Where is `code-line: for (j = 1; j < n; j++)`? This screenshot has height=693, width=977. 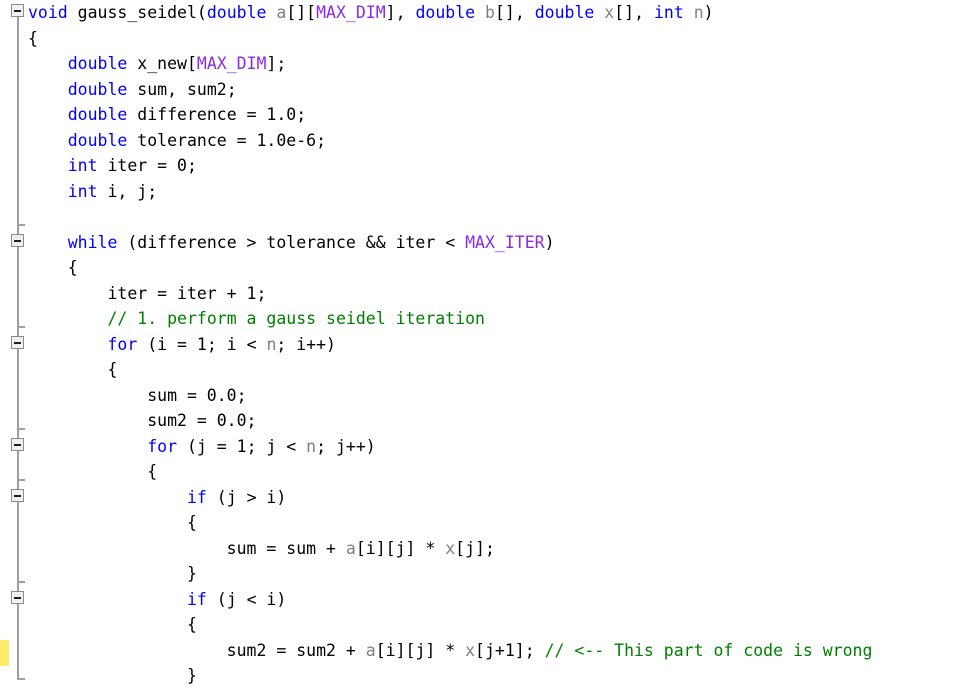 code-line: for (j = 1; j < n; j++) is located at coordinates (502, 447).